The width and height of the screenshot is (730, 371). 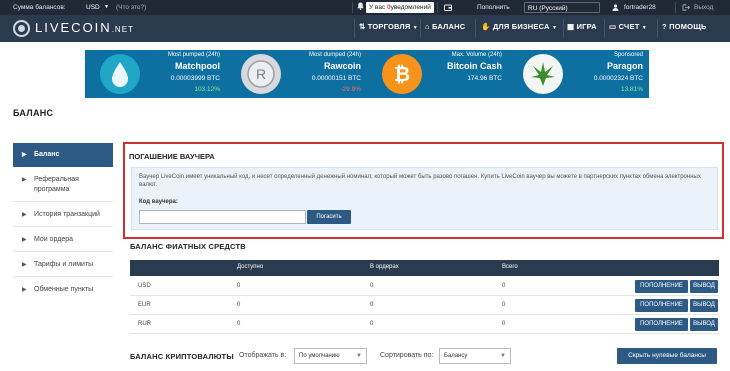 I want to click on nav-account-label: СЧЕТ, so click(x=629, y=26).